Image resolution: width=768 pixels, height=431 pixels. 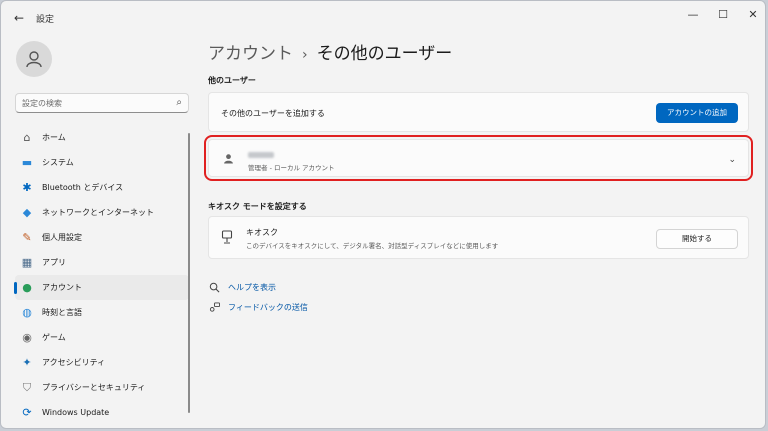 I want to click on minimize-button: —, so click(x=693, y=15).